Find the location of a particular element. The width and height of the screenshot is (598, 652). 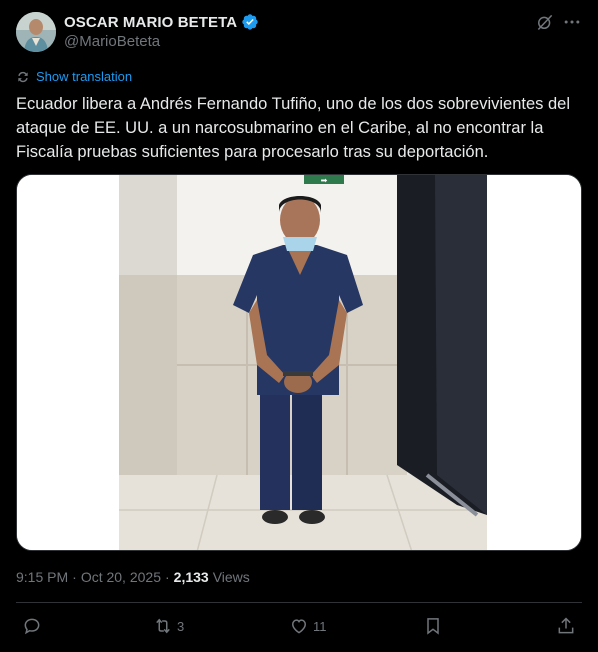

like-button: 11 is located at coordinates (308, 626).